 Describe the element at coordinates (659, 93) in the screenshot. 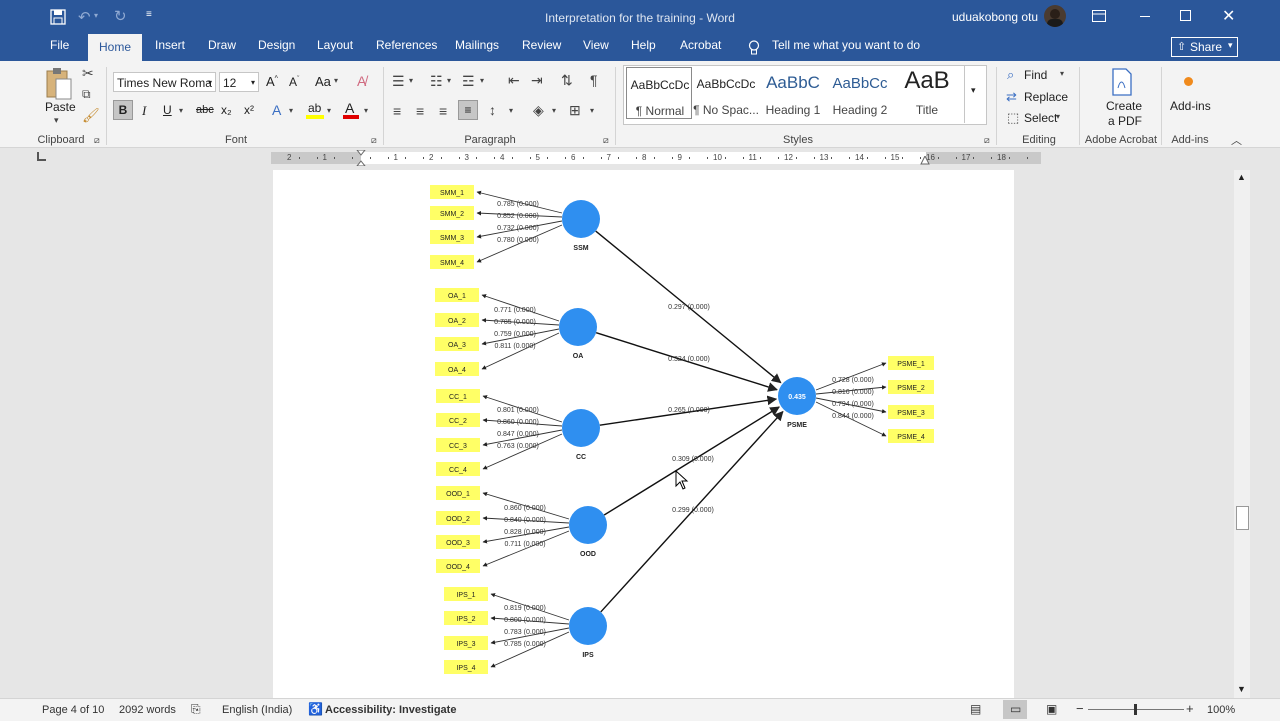

I see `style-normal: AaBbCcDc ¶ Normal` at that location.